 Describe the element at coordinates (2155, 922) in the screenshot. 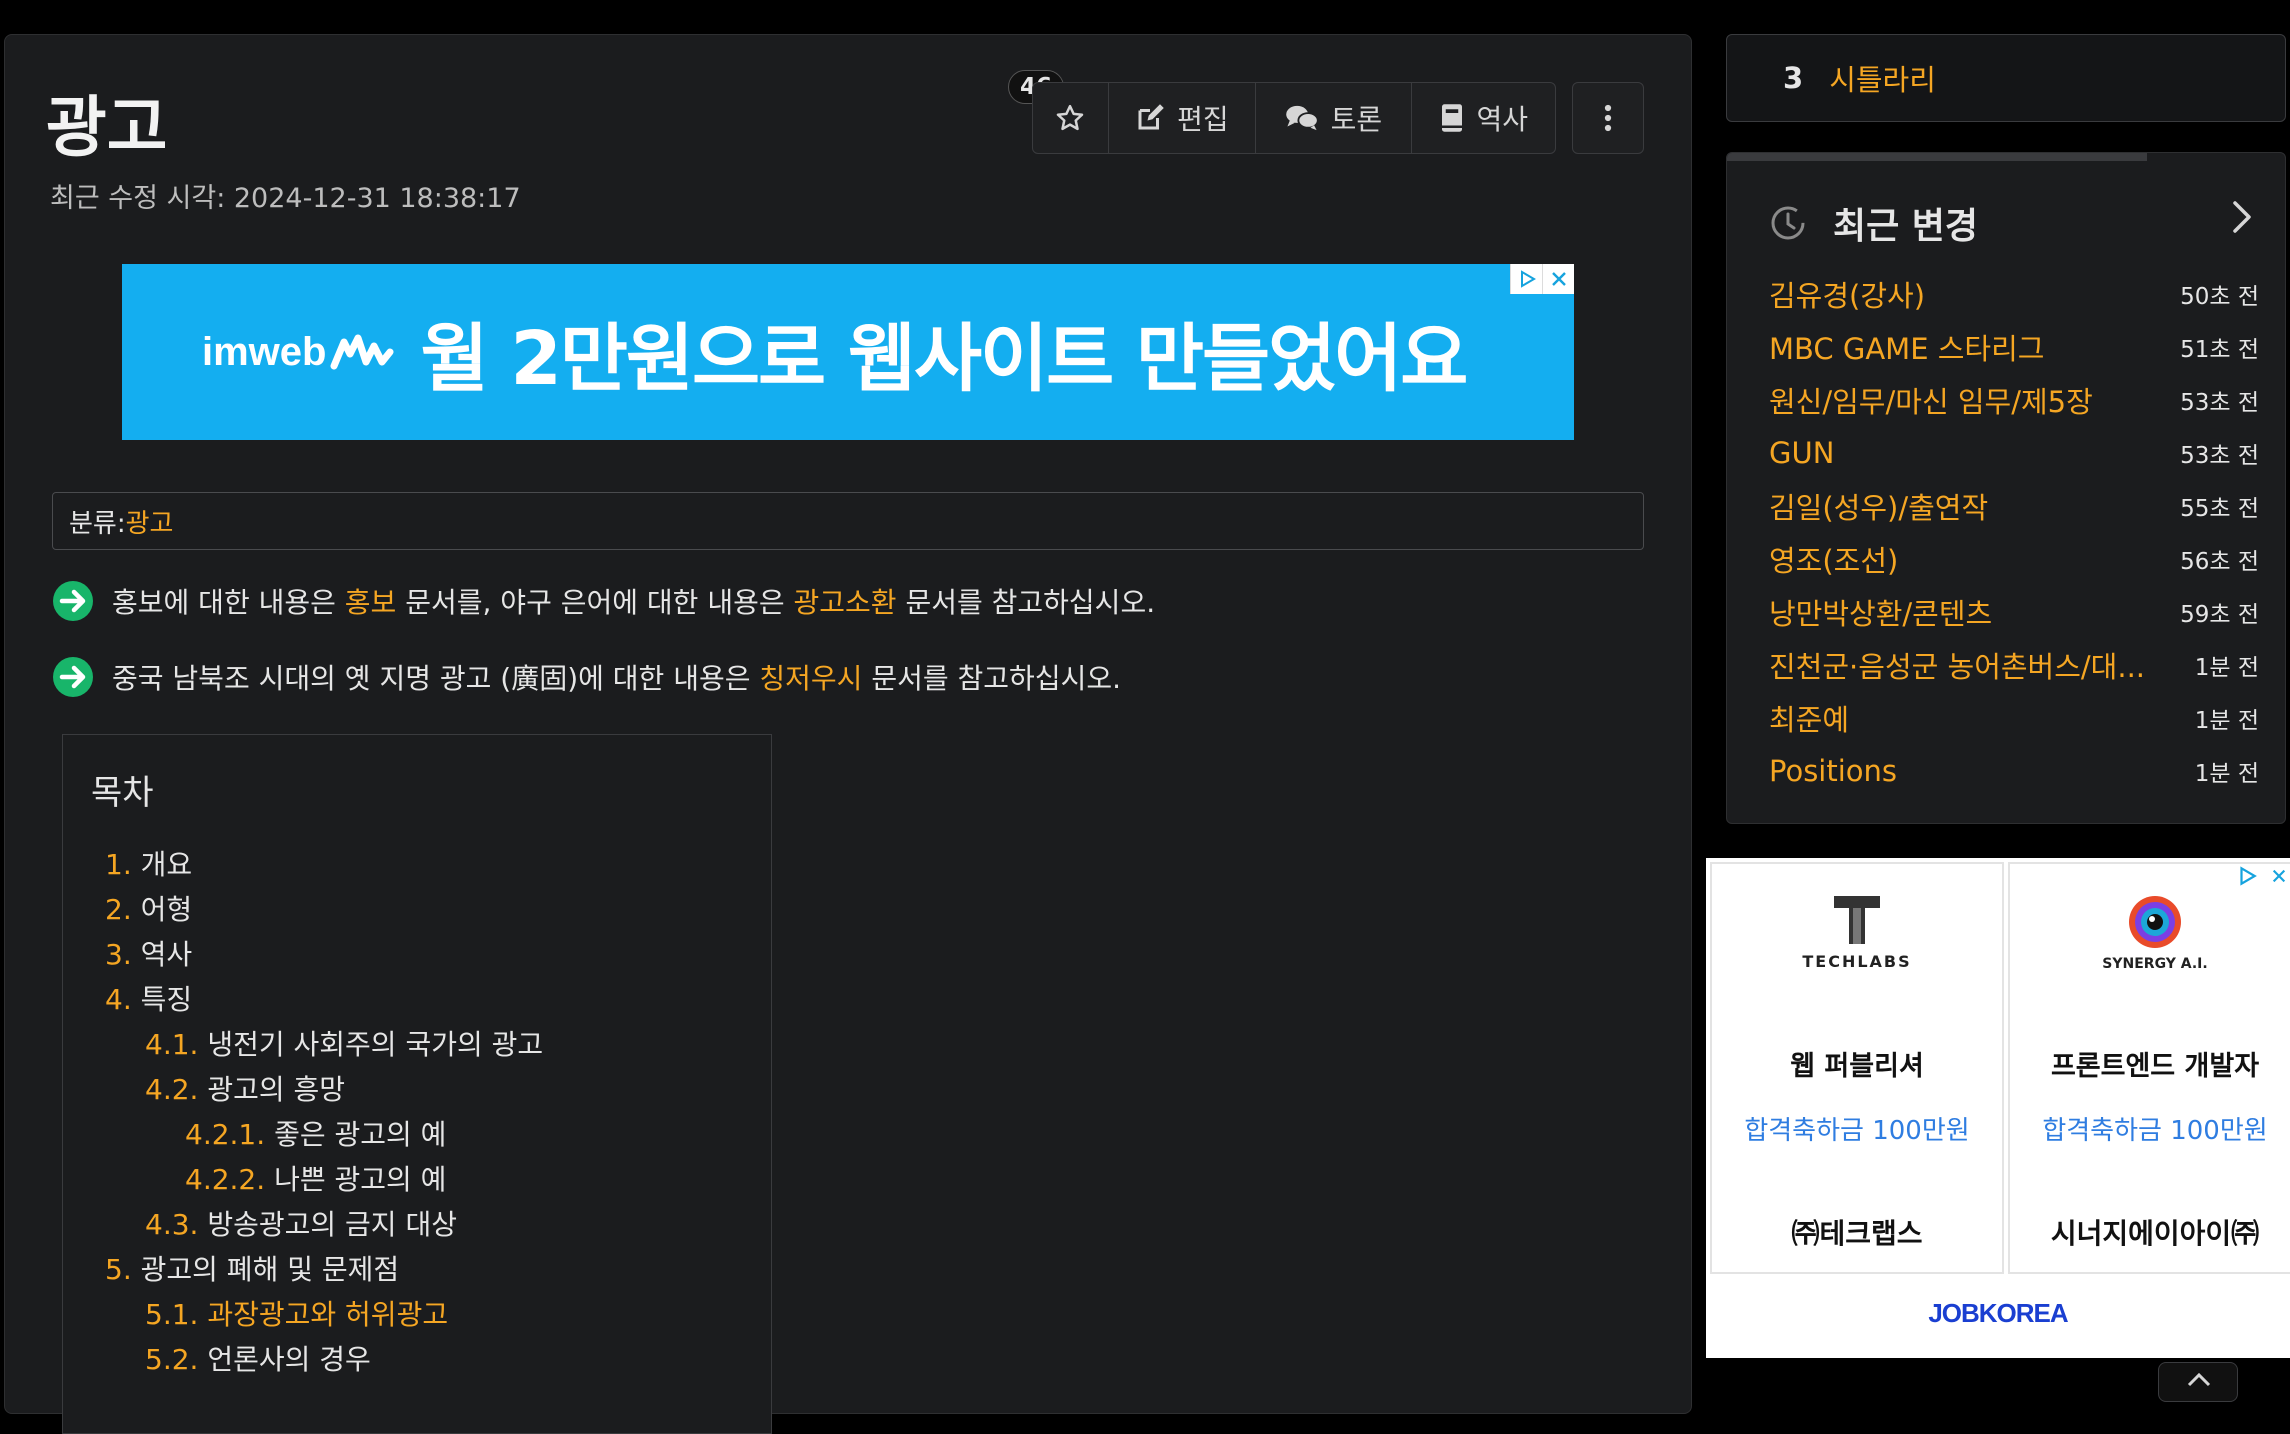

I see `synergy-logo-icon` at that location.